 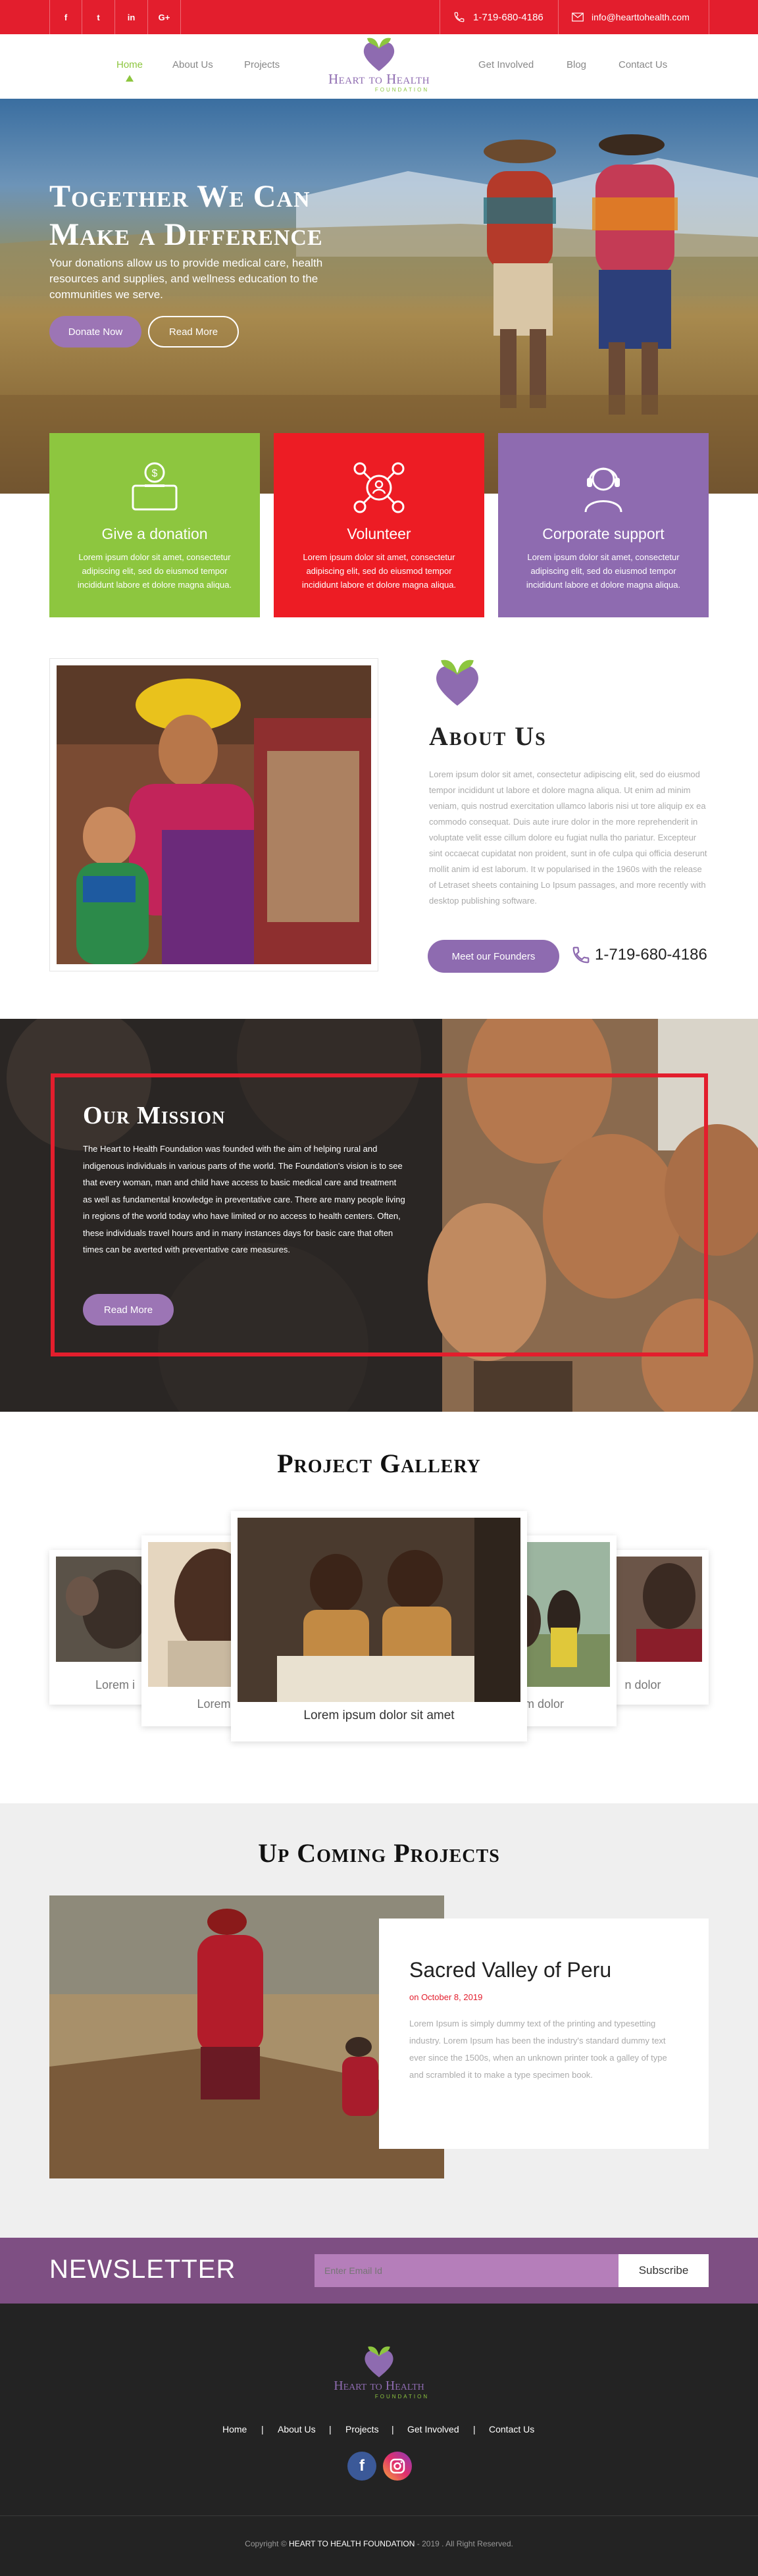 What do you see at coordinates (192, 64) in the screenshot?
I see `nav-about-us: About Us` at bounding box center [192, 64].